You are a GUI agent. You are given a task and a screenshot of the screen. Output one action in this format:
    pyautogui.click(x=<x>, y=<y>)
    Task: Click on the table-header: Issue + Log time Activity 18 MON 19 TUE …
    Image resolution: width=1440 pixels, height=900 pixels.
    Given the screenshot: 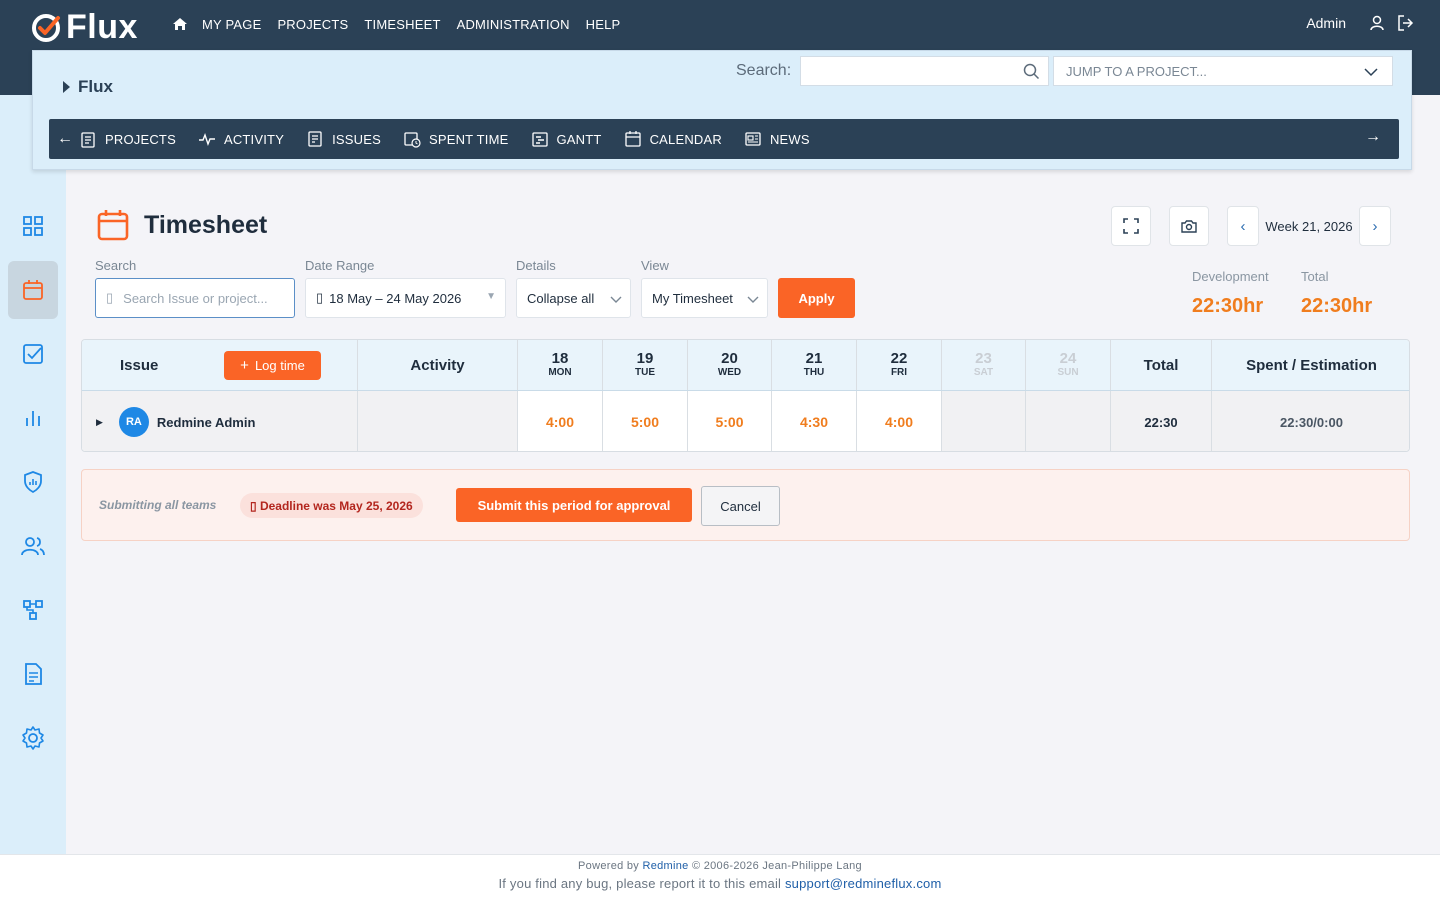 What is the action you would take?
    pyautogui.click(x=745, y=365)
    